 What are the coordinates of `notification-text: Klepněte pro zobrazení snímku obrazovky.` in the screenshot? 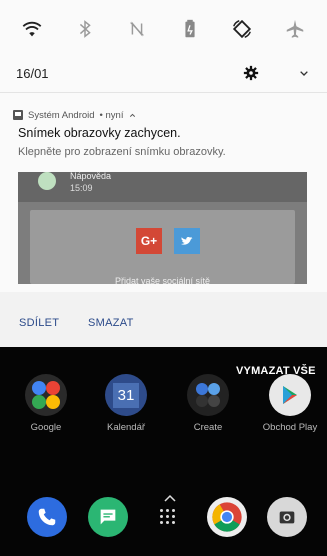 It's located at (122, 152).